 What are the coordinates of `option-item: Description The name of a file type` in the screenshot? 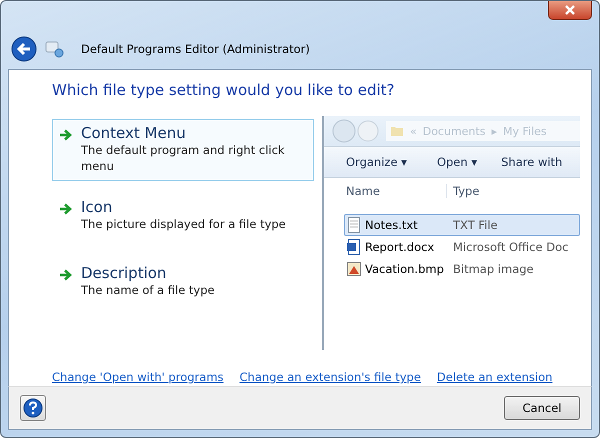 It's located at (183, 286).